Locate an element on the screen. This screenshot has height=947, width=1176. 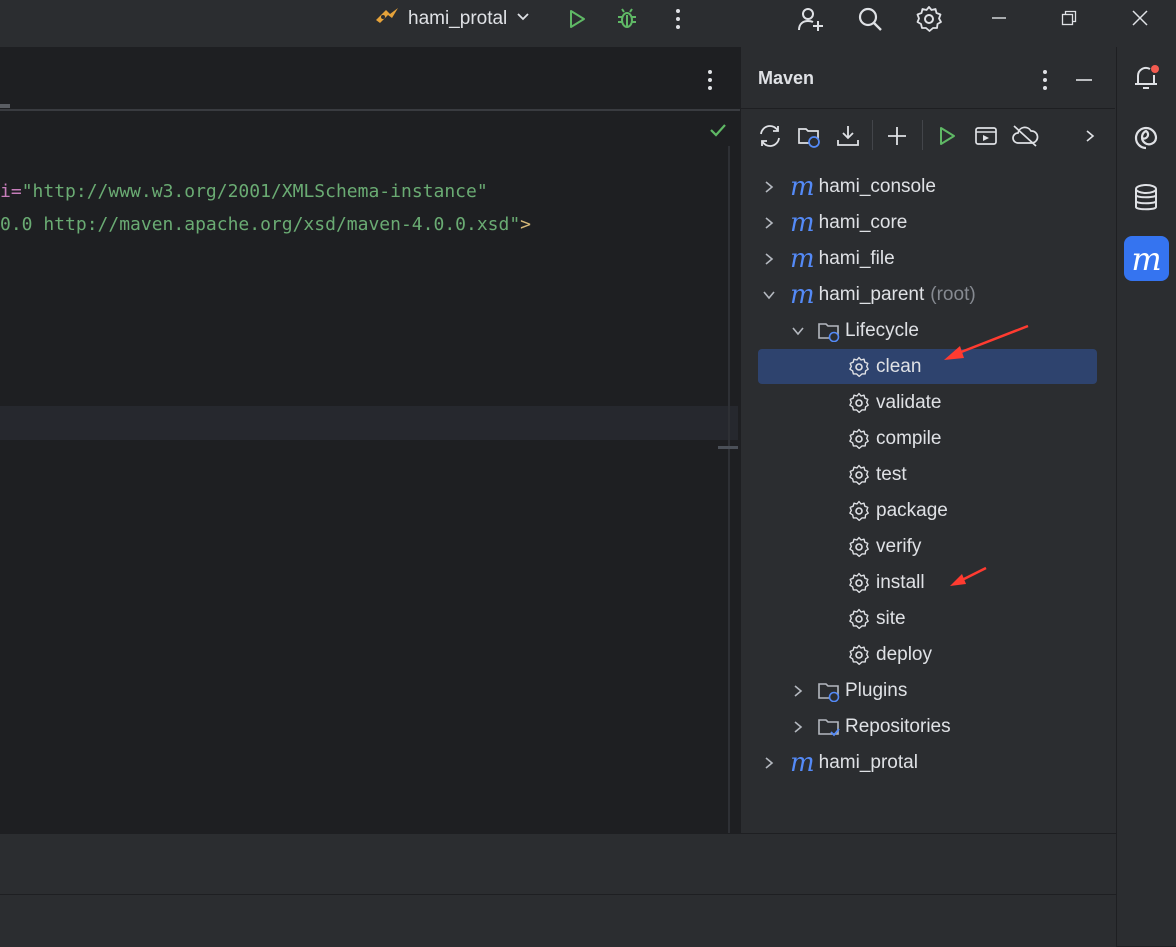
plugins-folder-icon is located at coordinates (829, 691).